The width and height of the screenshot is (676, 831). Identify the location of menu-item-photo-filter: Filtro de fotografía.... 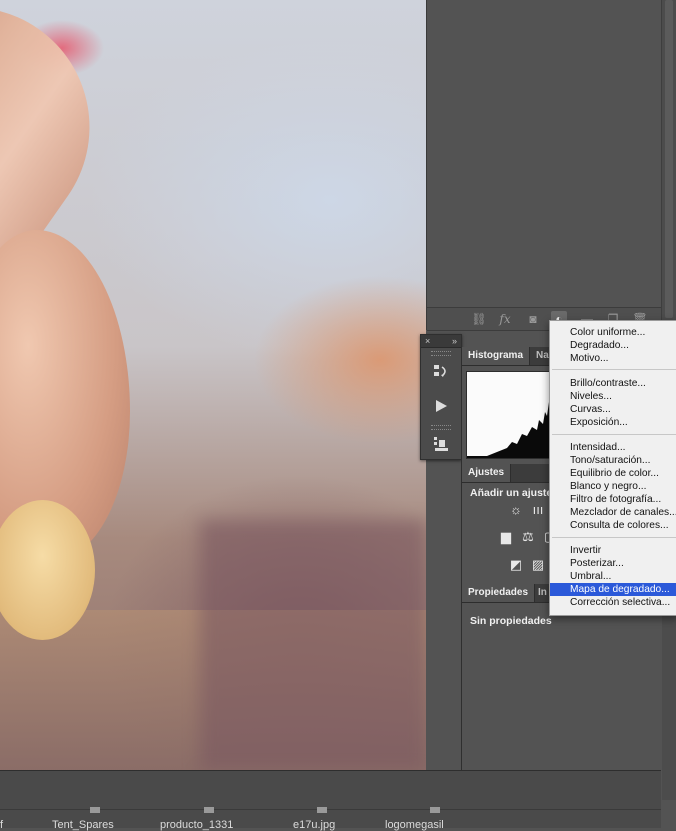
(613, 499).